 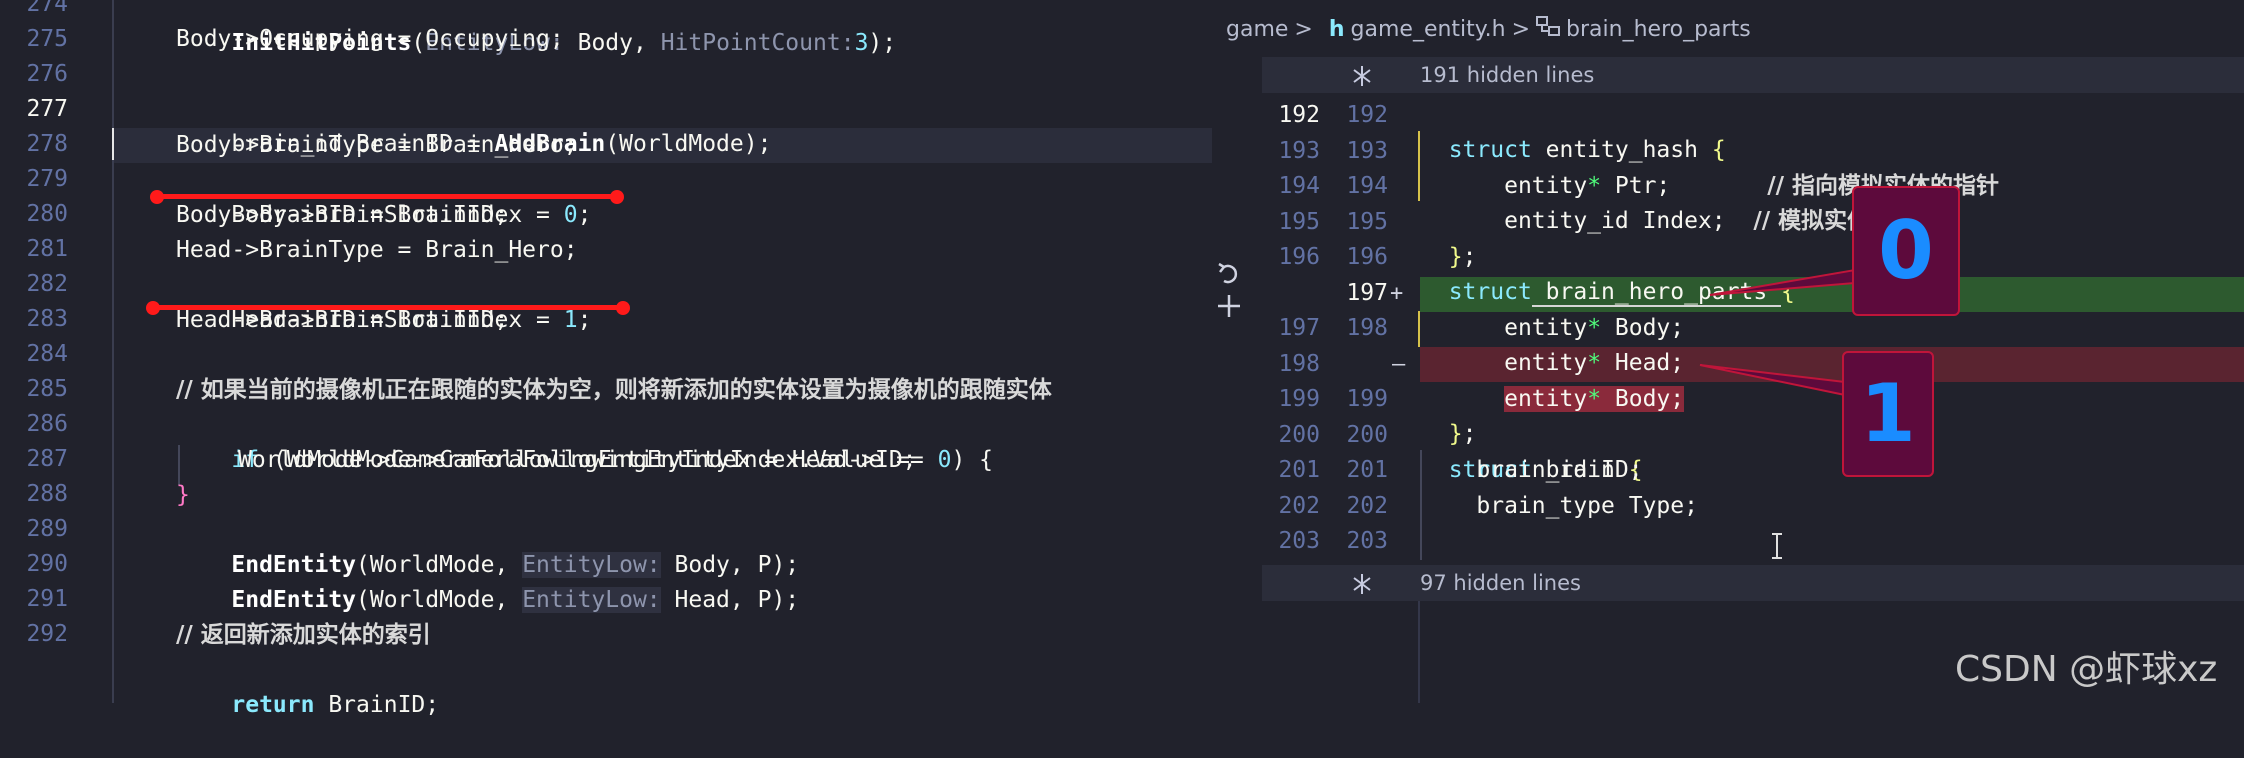 I want to click on callout-1: 1, so click(x=1888, y=414).